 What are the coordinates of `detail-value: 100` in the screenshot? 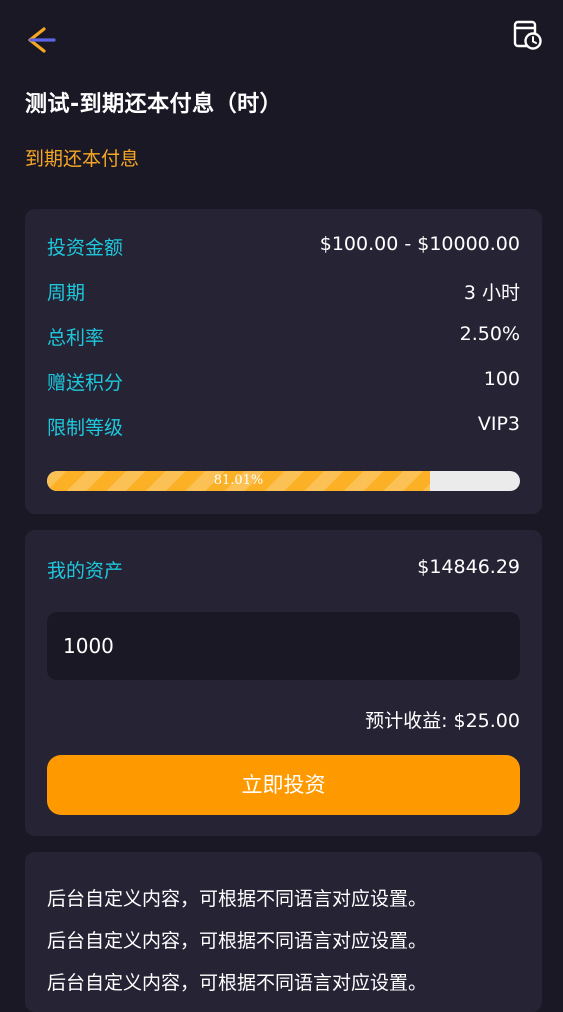 It's located at (501, 379).